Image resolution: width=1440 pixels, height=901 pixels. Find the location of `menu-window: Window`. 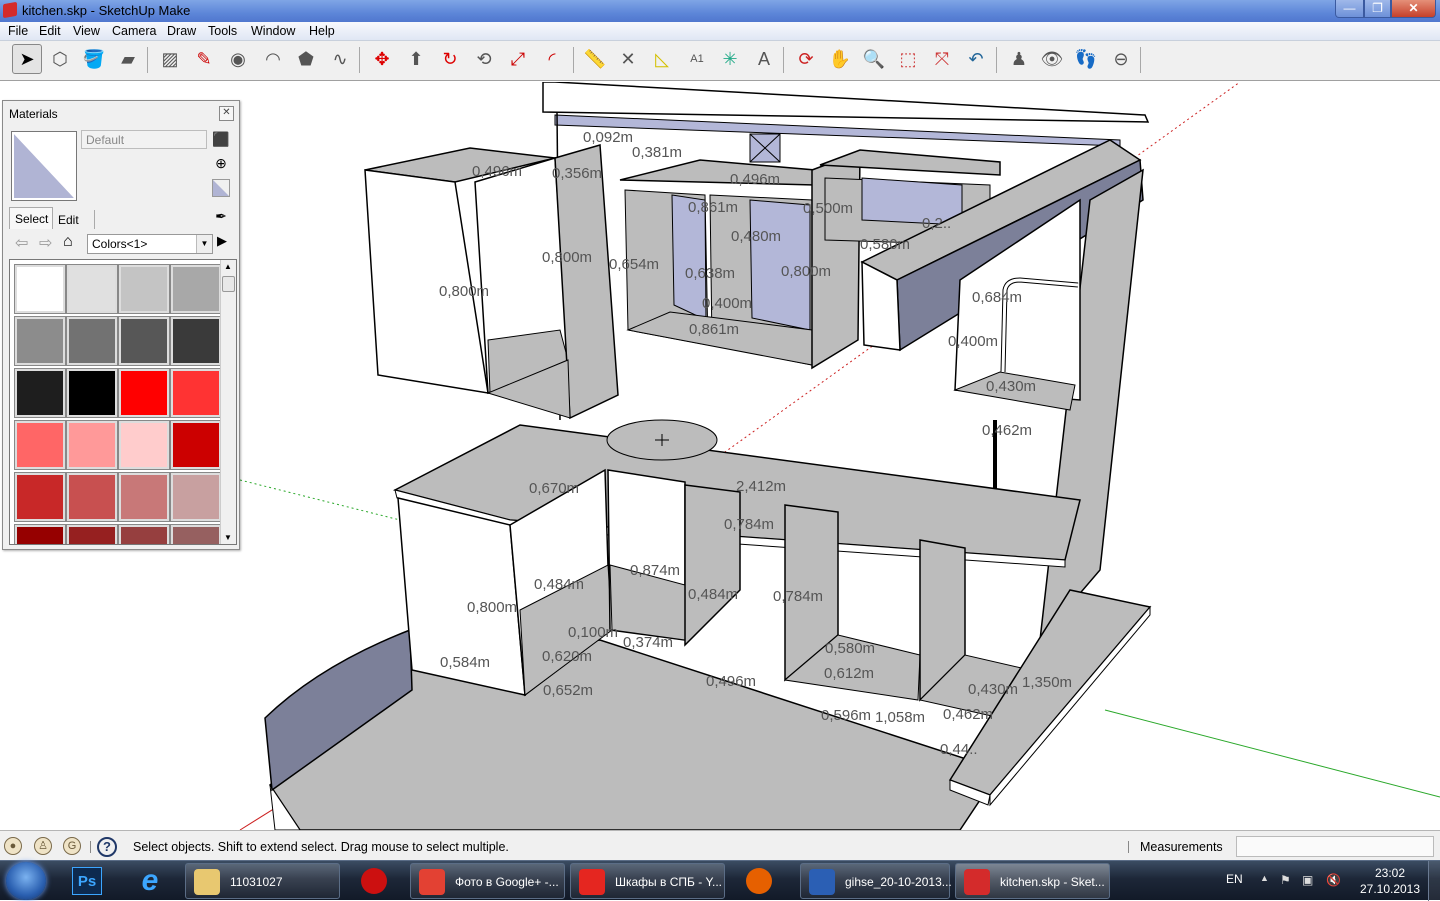

menu-window: Window is located at coordinates (273, 31).